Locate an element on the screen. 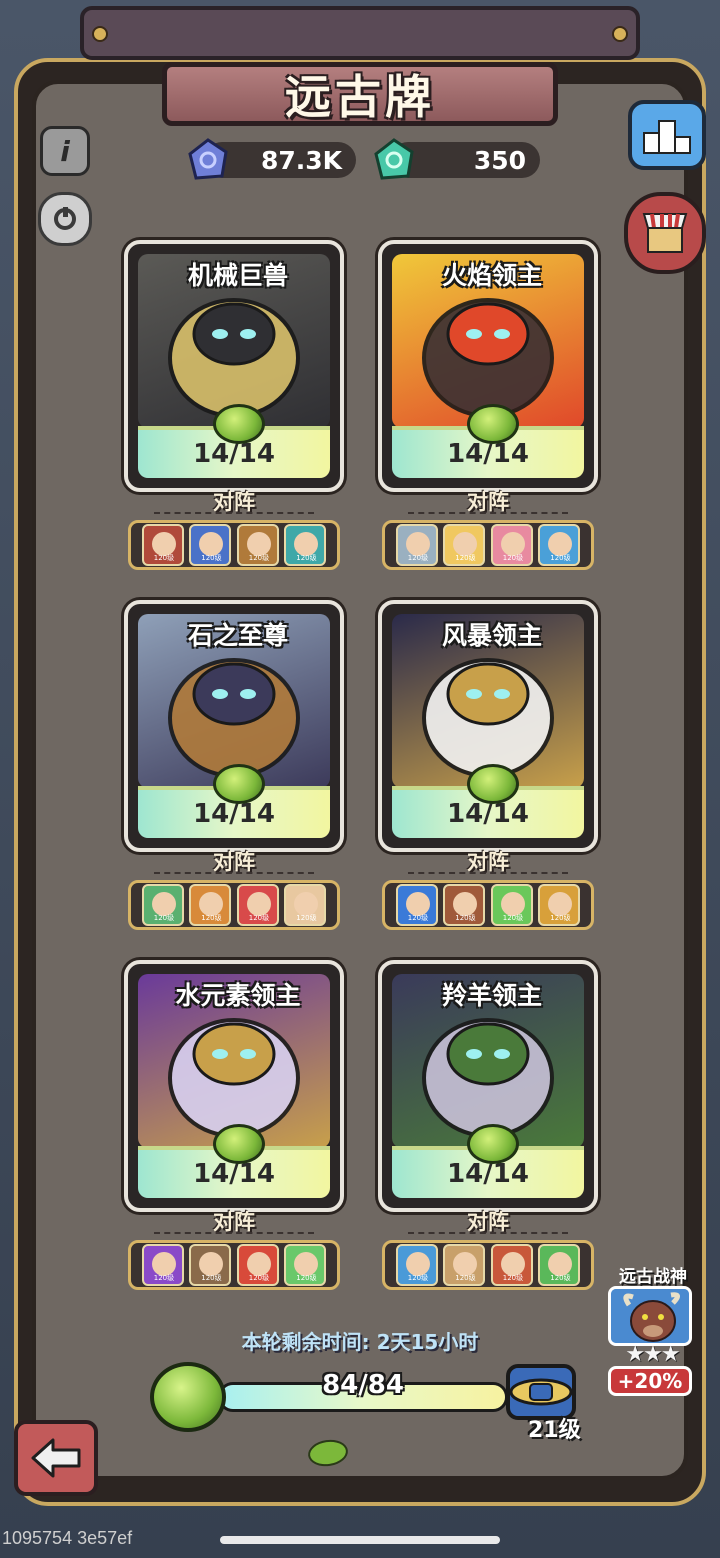 This screenshot has width=720, height=1558. boss-card: 机械巨兽 14/14 is located at coordinates (234, 366).